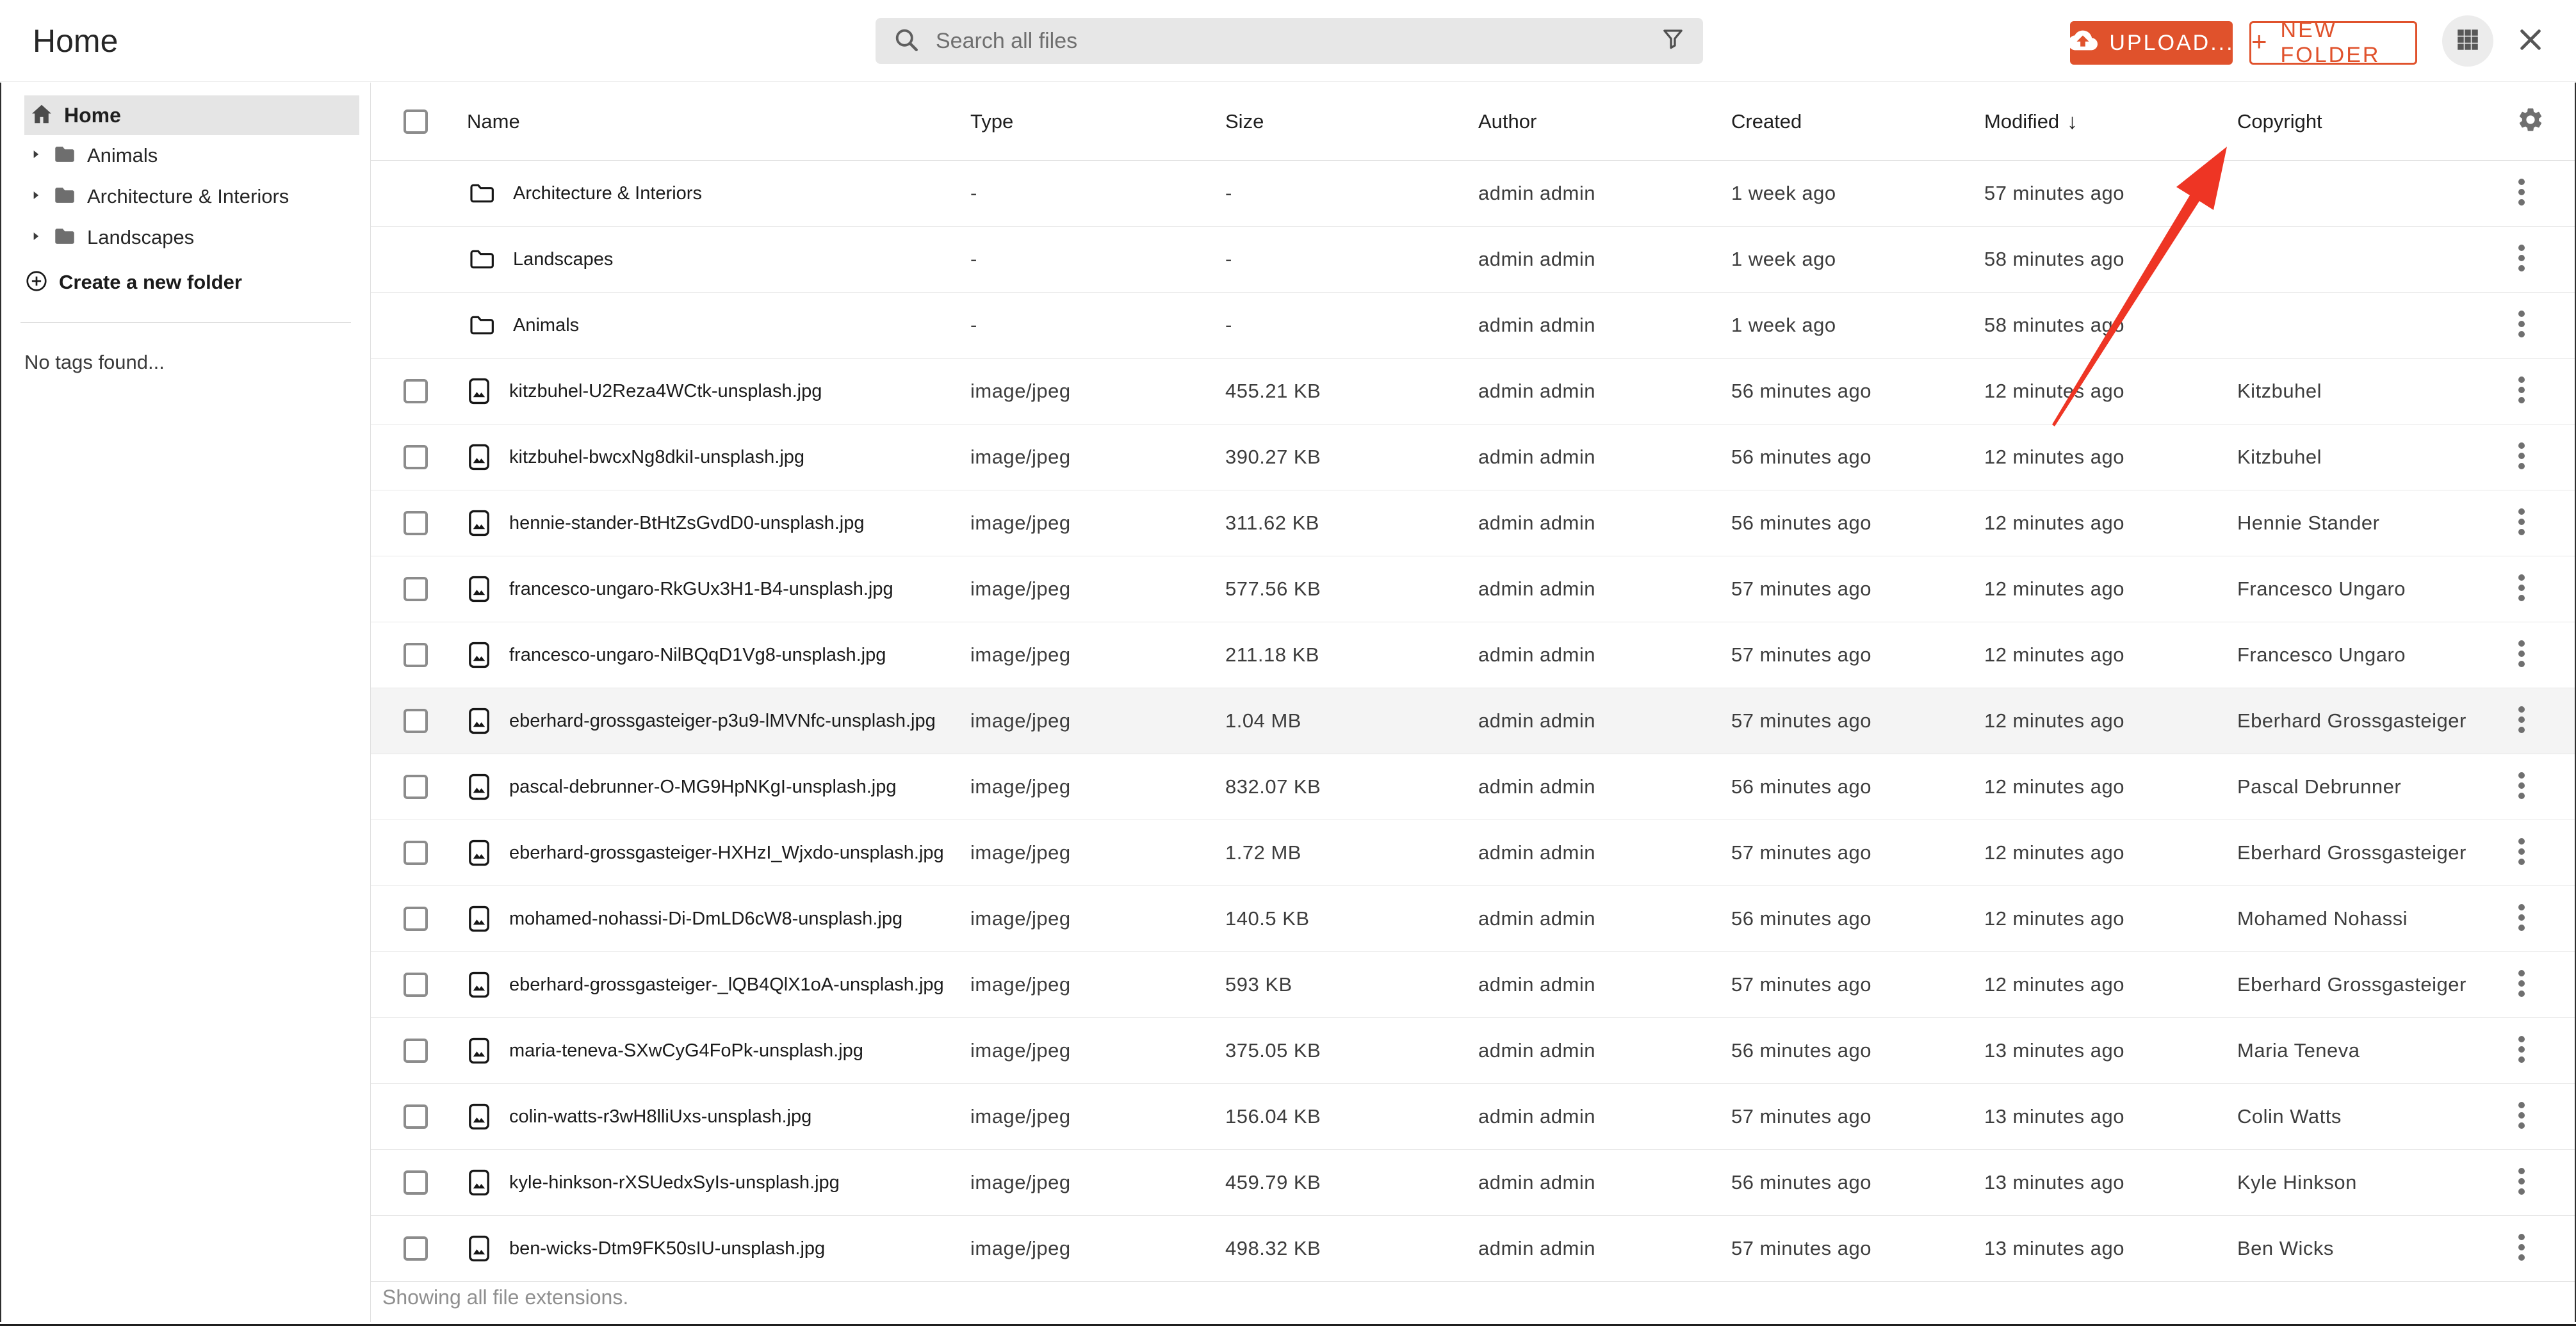 The height and width of the screenshot is (1326, 2576). Describe the element at coordinates (185, 156) in the screenshot. I see `sidebar-tree-item: Animals` at that location.